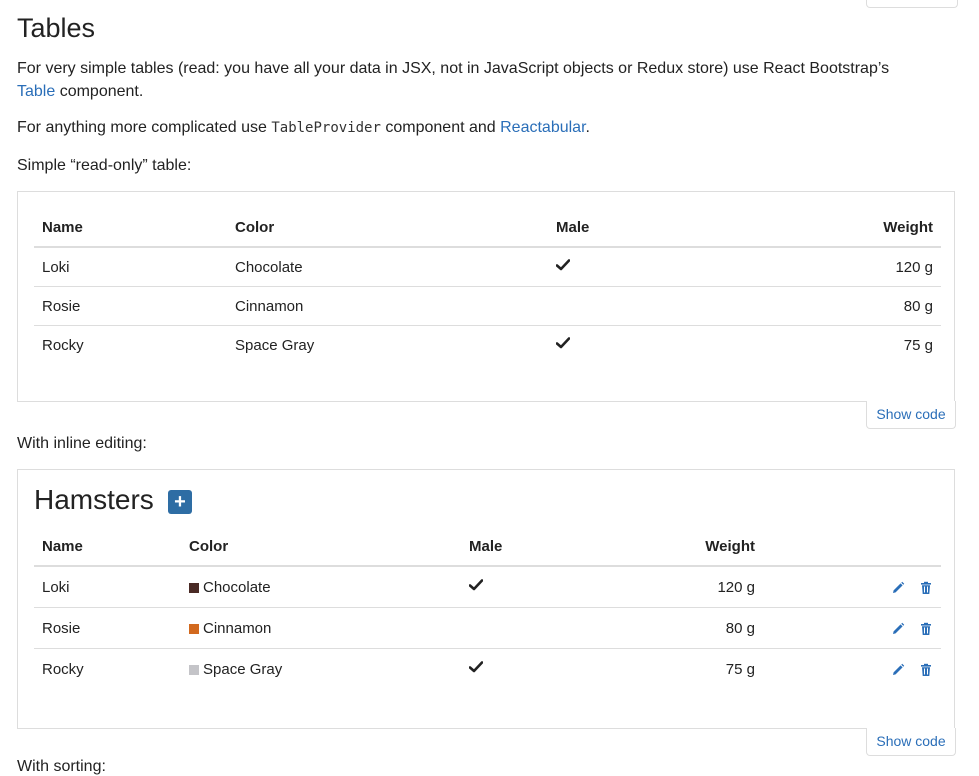 Image resolution: width=979 pixels, height=776 pixels. Describe the element at coordinates (94, 499) in the screenshot. I see `hamsters-title: Hamsters` at that location.